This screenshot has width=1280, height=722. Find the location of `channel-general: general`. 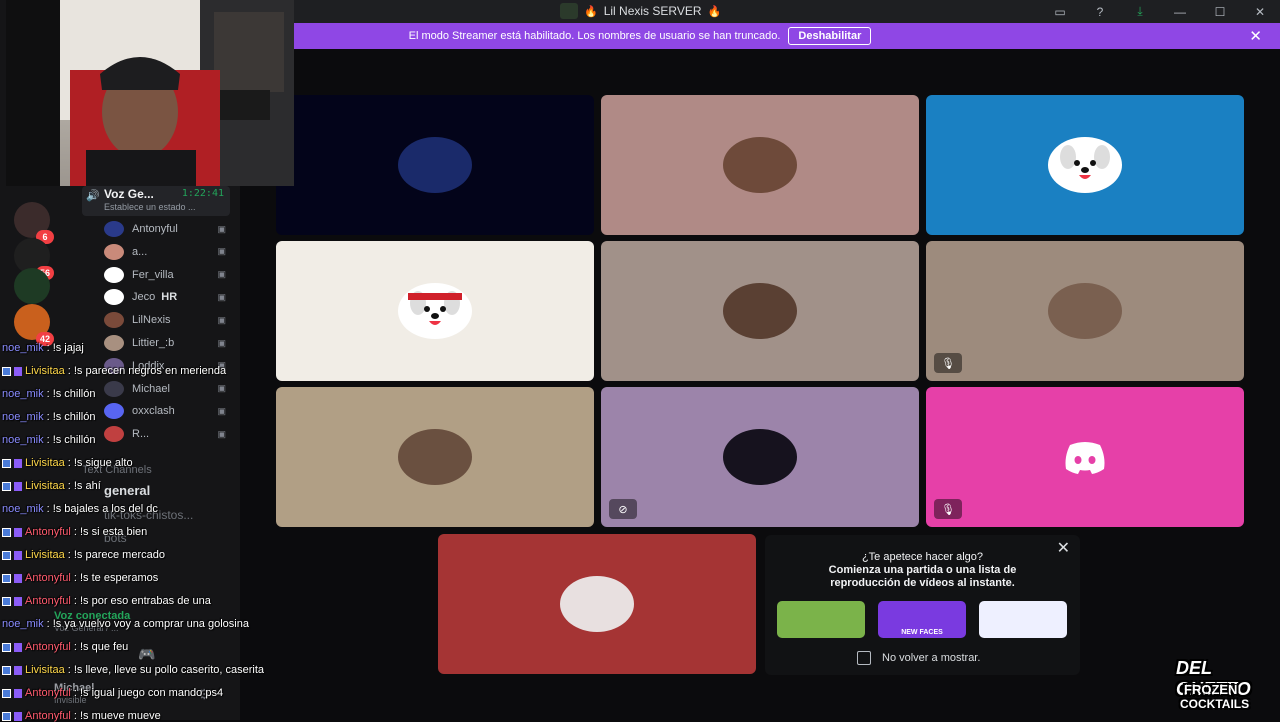

channel-general: general is located at coordinates (127, 490).